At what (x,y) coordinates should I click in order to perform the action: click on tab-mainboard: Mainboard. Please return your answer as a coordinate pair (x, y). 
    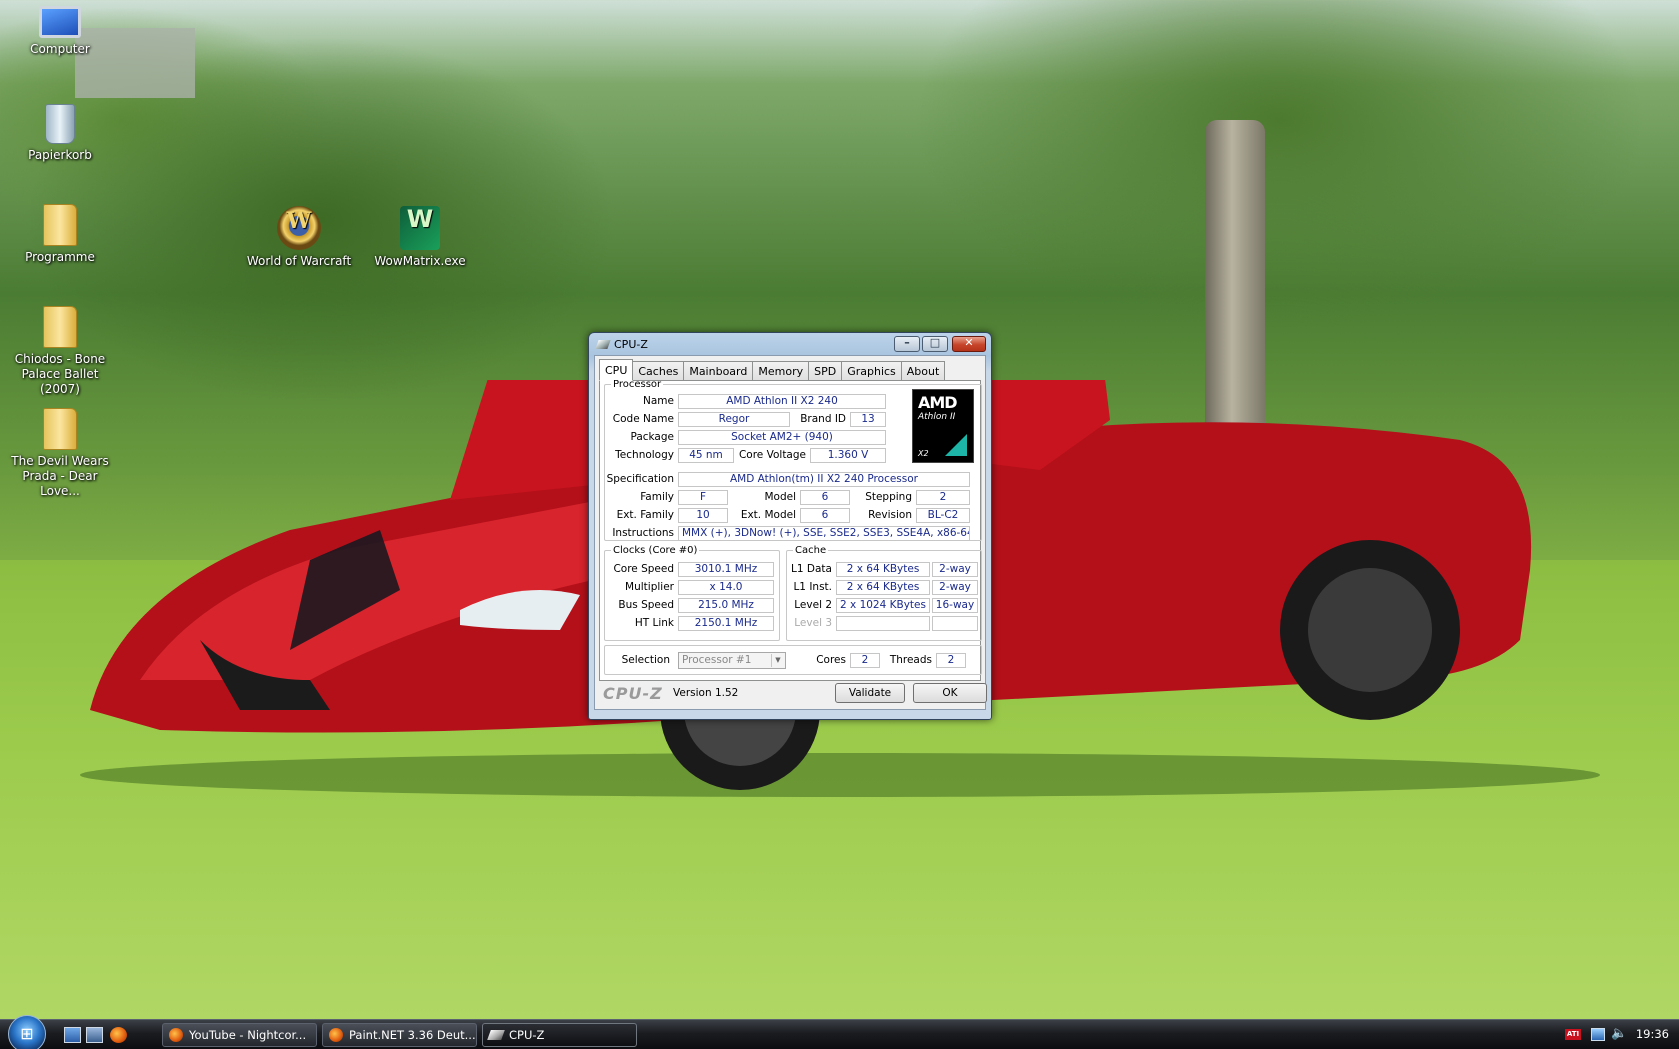
    Looking at the image, I should click on (718, 370).